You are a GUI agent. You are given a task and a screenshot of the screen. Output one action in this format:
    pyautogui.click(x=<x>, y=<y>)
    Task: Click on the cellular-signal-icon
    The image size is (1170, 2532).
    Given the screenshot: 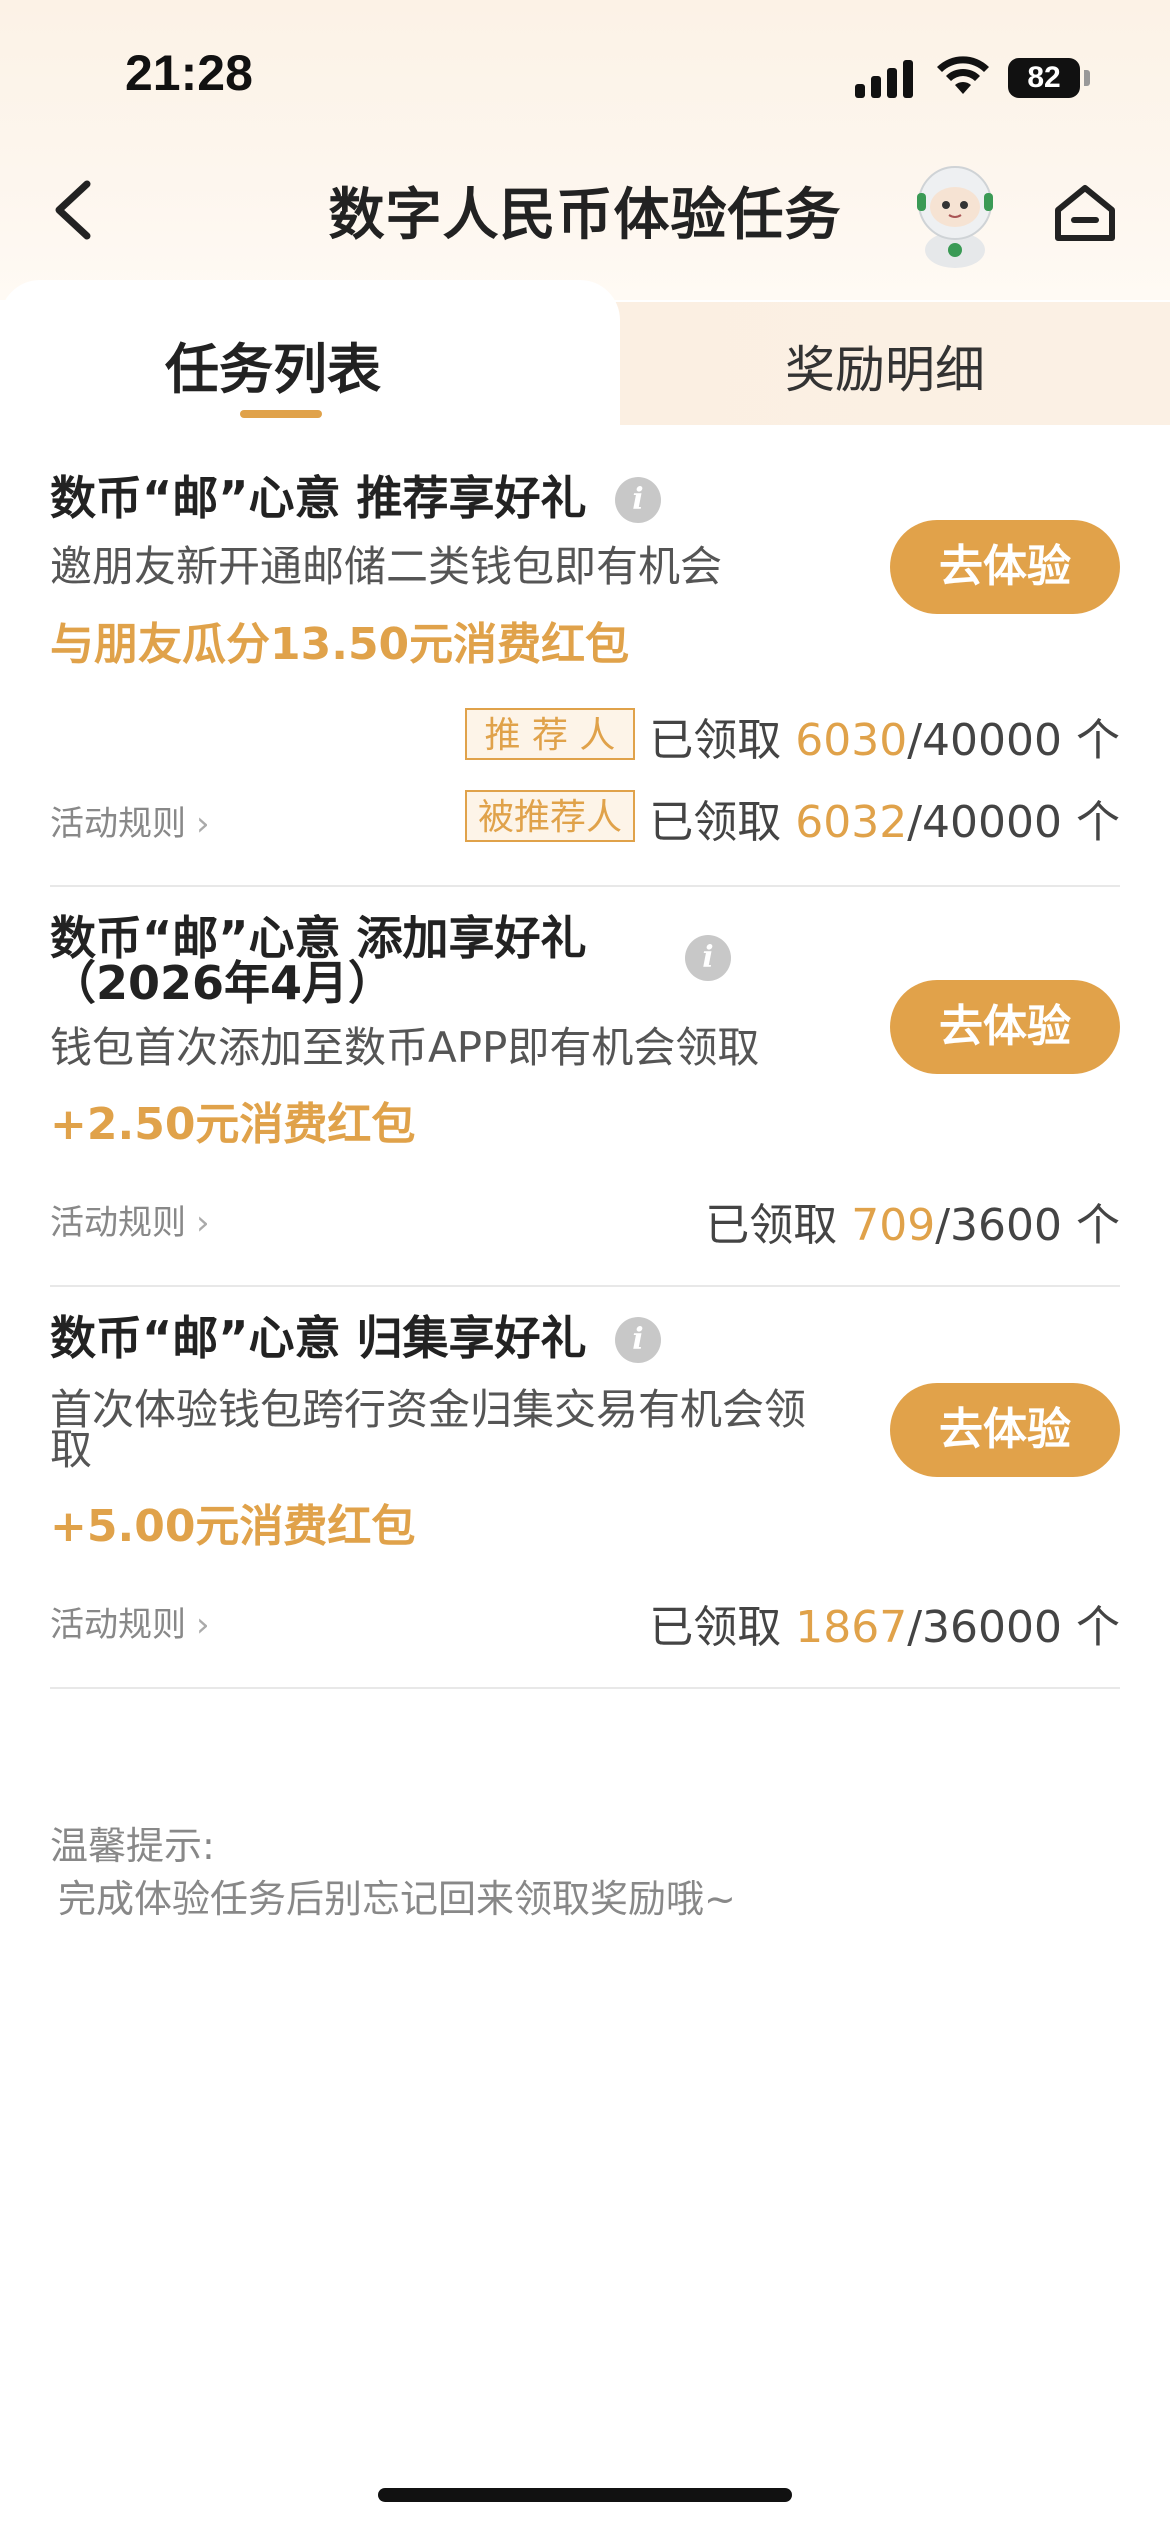 What is the action you would take?
    pyautogui.click(x=885, y=78)
    